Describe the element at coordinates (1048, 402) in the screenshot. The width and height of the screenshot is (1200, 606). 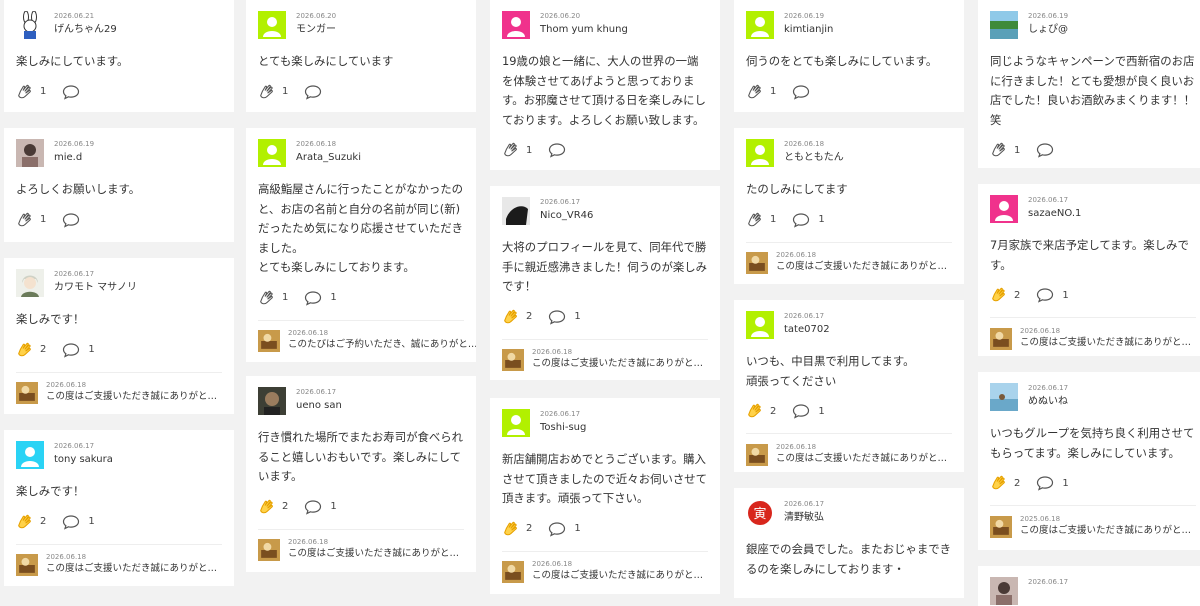
I see `author-name: めぬいね` at that location.